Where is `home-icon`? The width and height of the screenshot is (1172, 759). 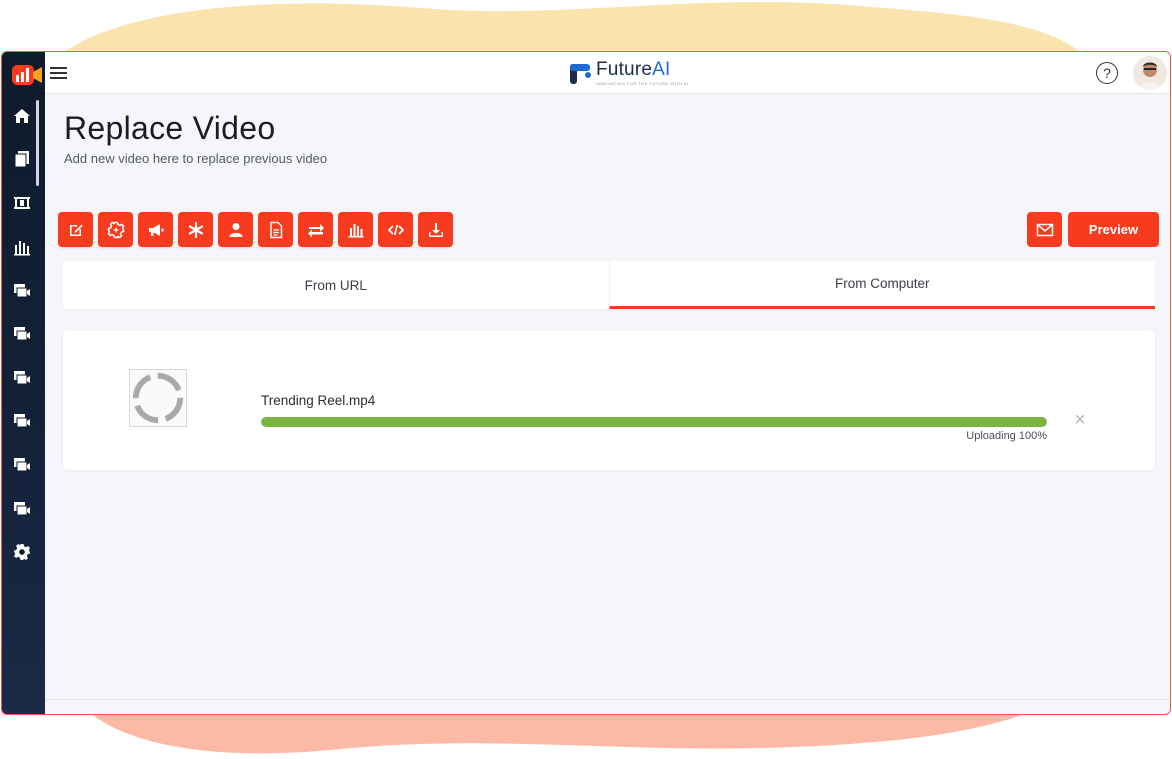 home-icon is located at coordinates (22, 116).